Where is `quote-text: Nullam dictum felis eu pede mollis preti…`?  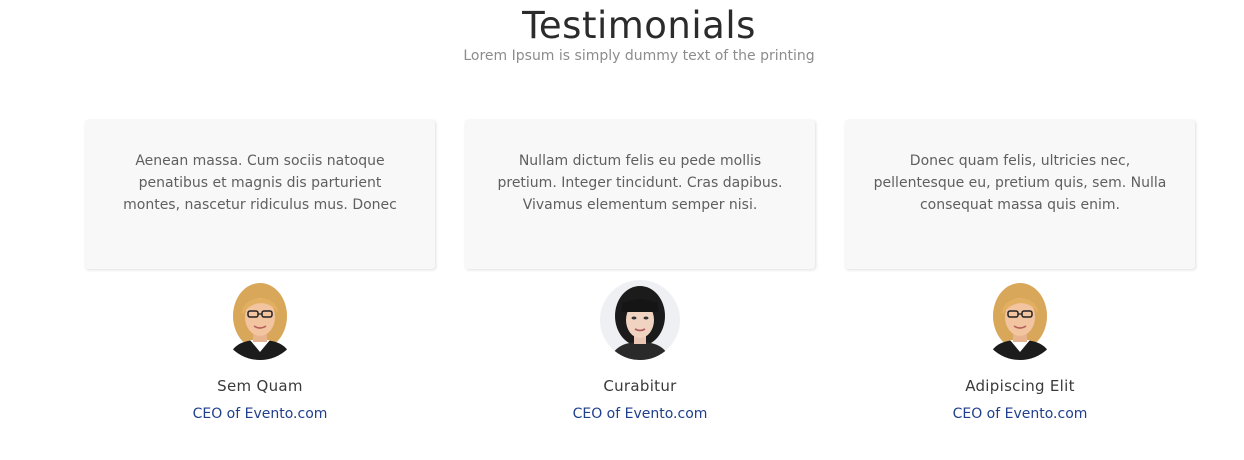
quote-text: Nullam dictum felis eu pede mollis preti… is located at coordinates (640, 183).